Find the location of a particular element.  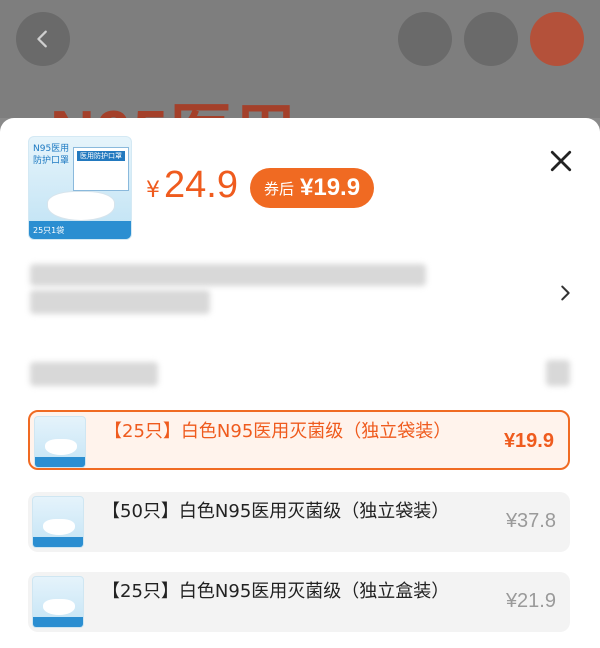

chevron-right-icon is located at coordinates (565, 293).